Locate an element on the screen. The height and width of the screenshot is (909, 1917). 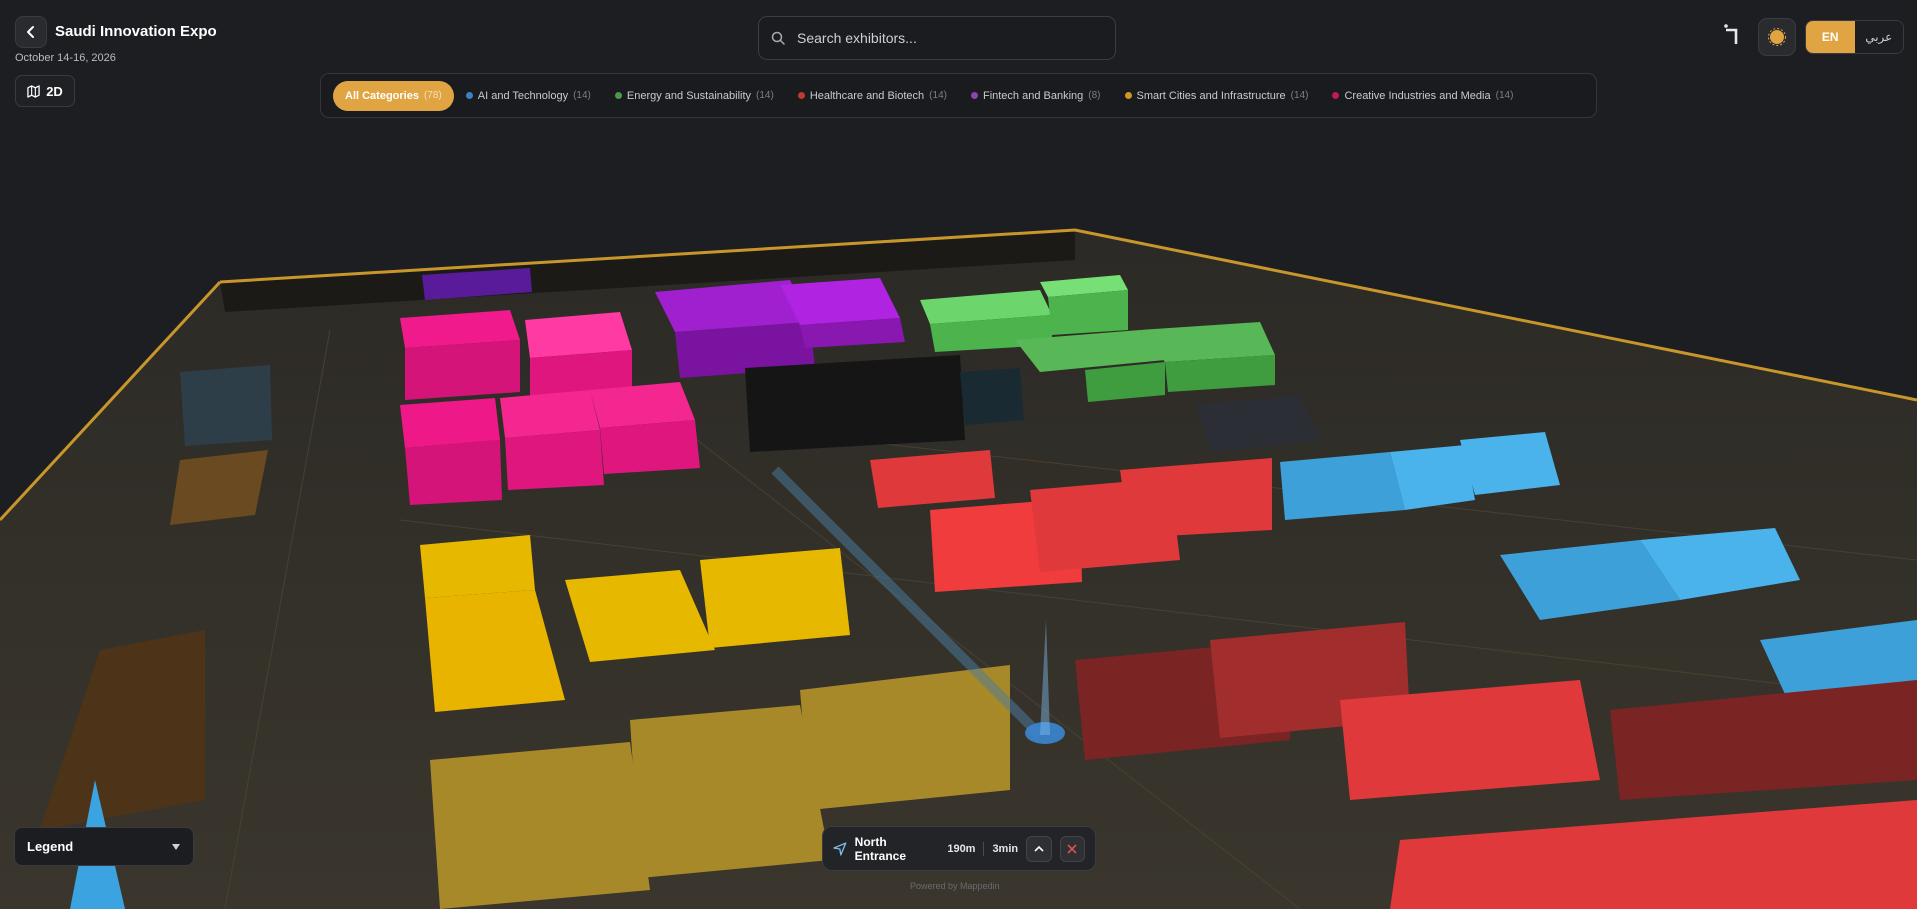
category-chip-ai: AI and Technology (14) is located at coordinates (528, 96).